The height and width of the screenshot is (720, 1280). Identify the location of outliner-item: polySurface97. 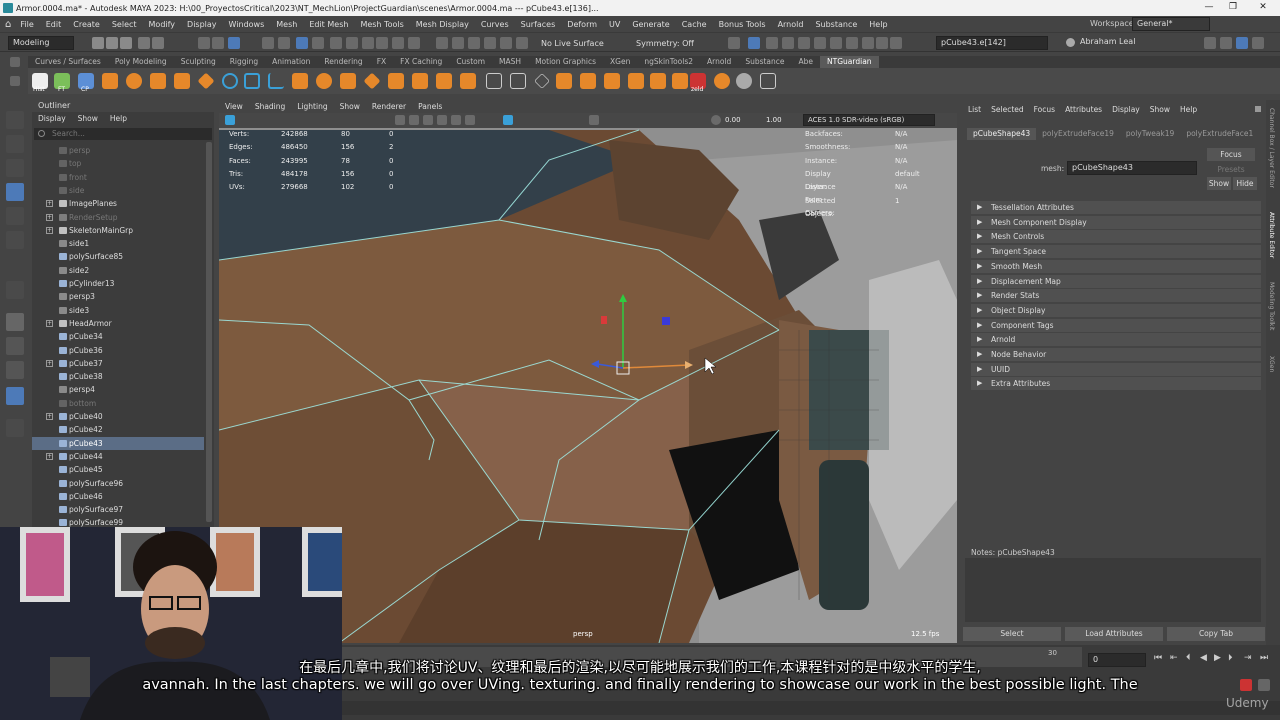
(118, 509).